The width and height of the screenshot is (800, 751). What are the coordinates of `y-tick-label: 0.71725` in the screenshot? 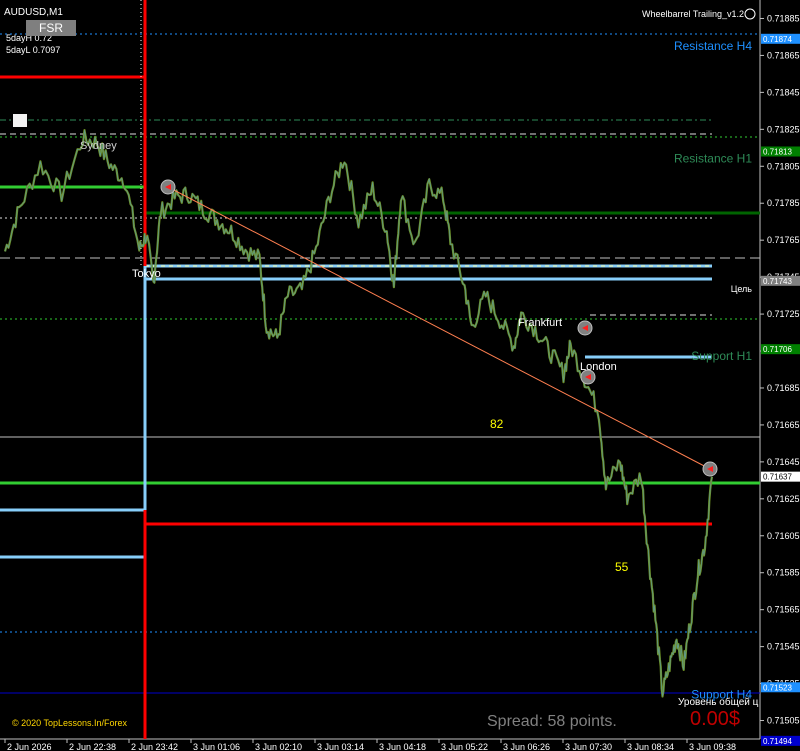 It's located at (783, 314).